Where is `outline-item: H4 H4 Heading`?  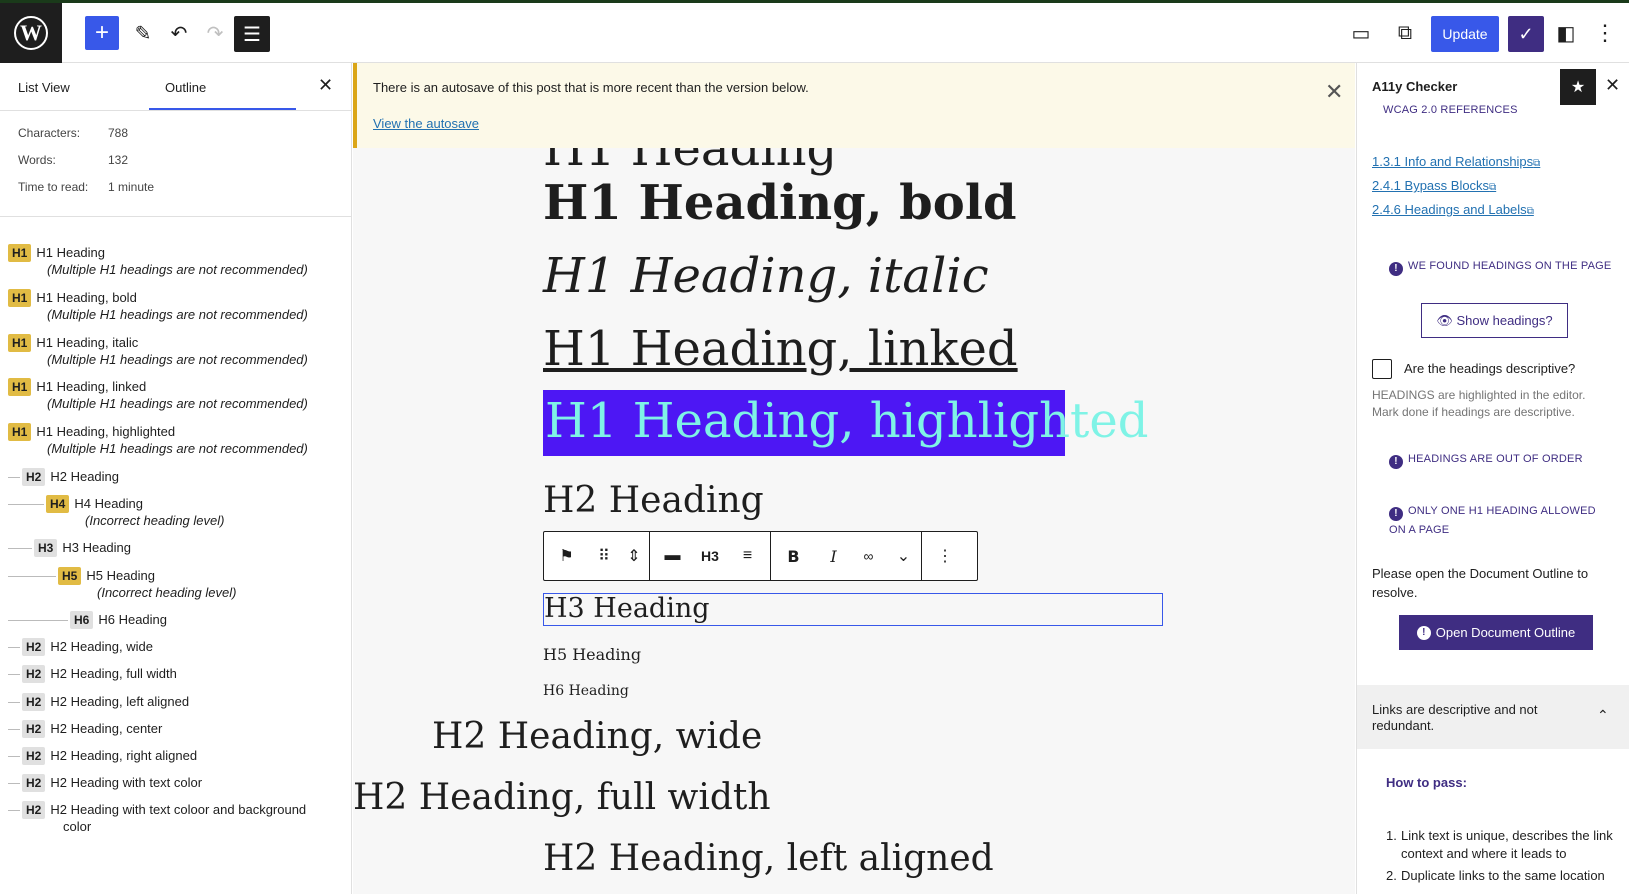
outline-item: H4 H4 Heading is located at coordinates (94, 504).